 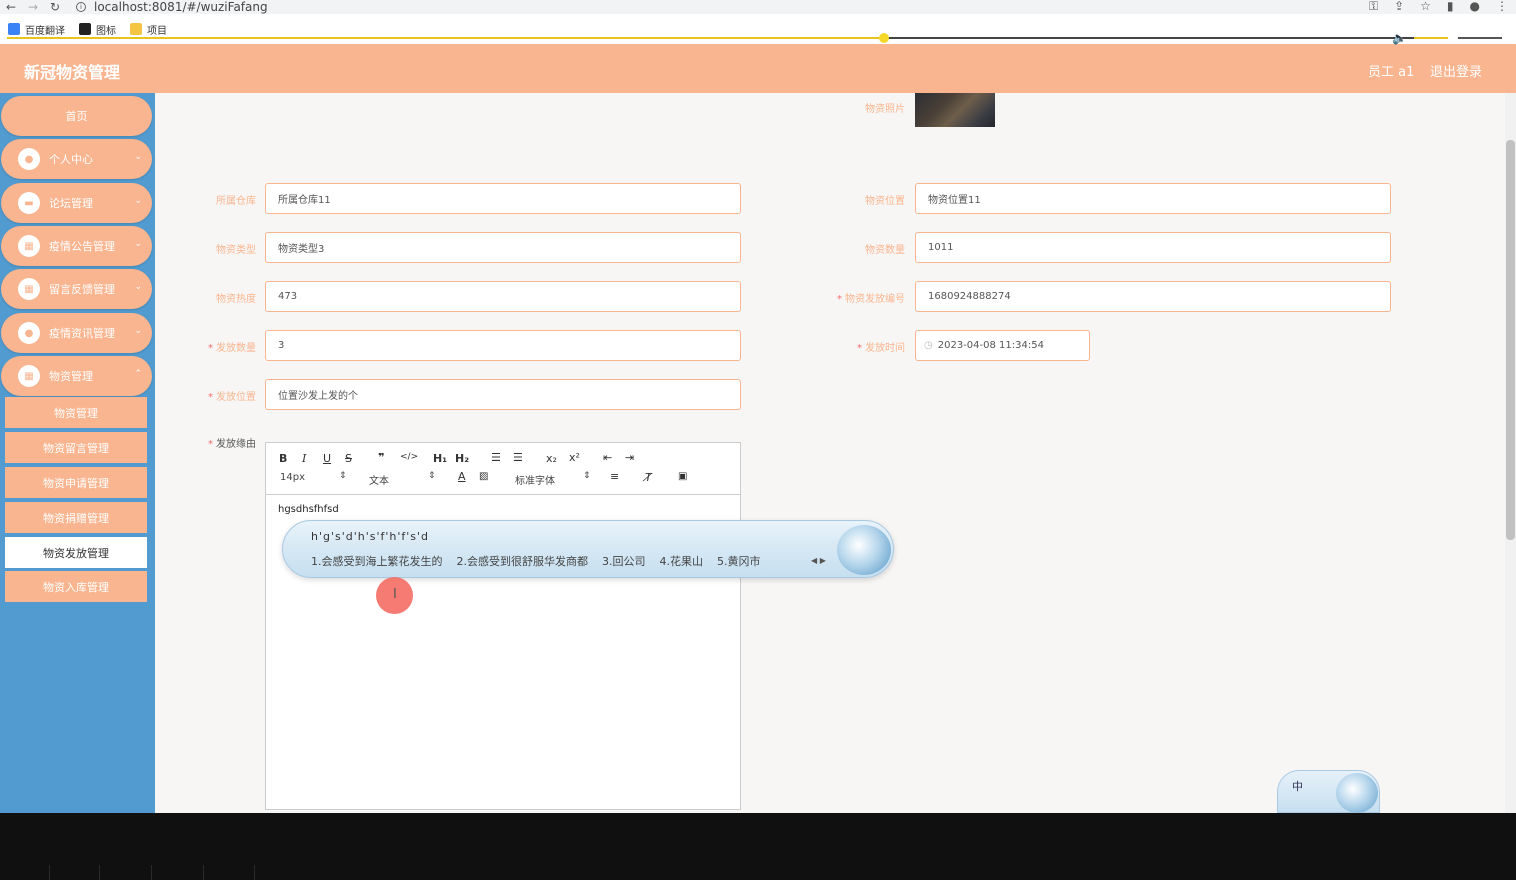 I want to click on warehouse-field: 所属仓库11, so click(x=503, y=198).